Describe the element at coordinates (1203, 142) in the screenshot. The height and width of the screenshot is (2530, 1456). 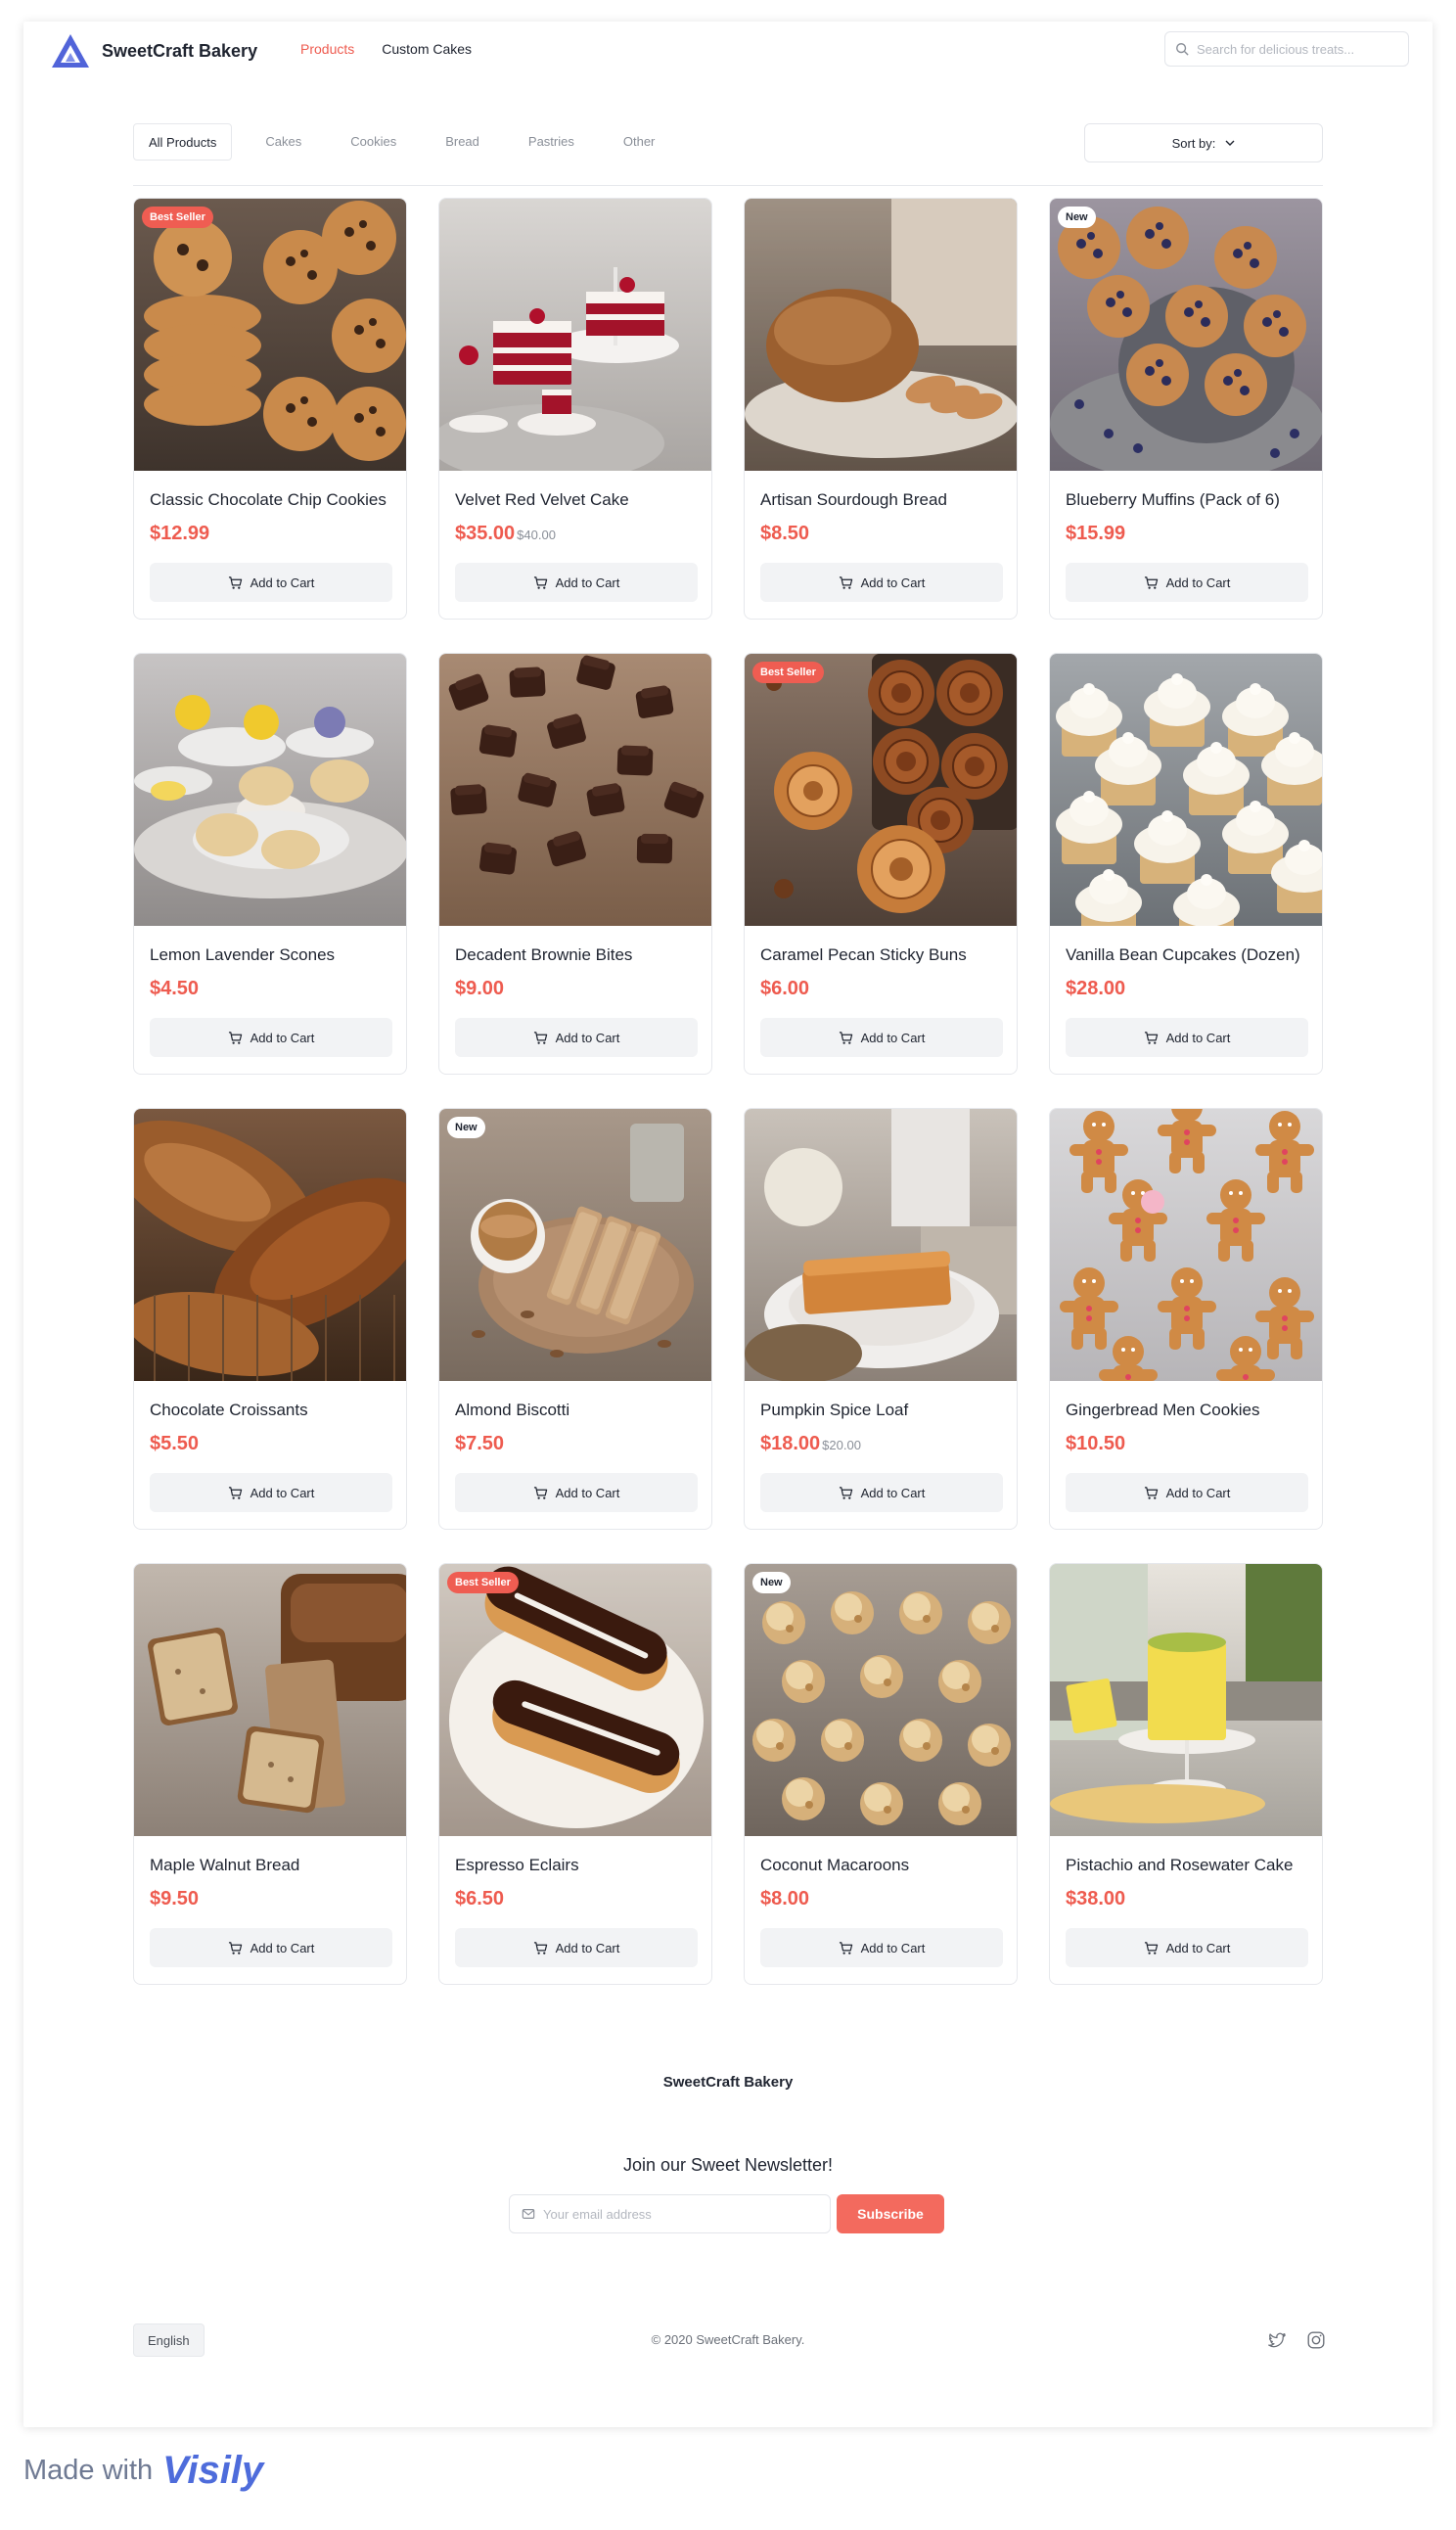
I see `sort-dropdown: Sort by:` at that location.